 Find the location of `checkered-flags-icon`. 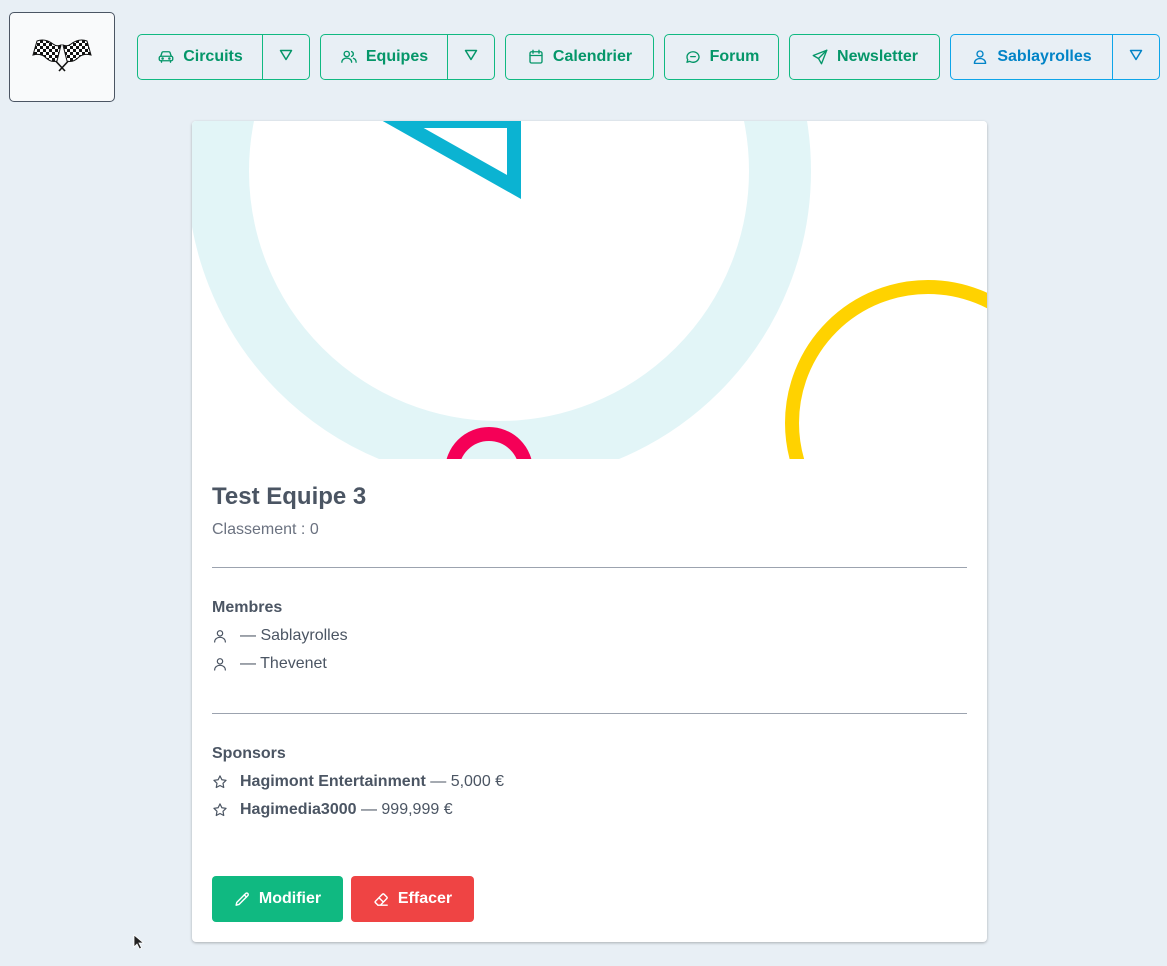

checkered-flags-icon is located at coordinates (62, 57).